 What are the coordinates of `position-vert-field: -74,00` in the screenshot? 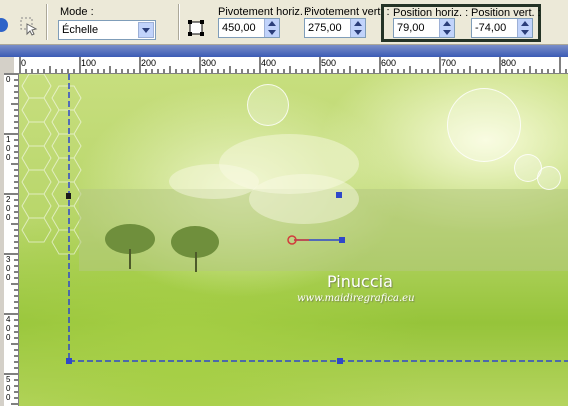 It's located at (502, 28).